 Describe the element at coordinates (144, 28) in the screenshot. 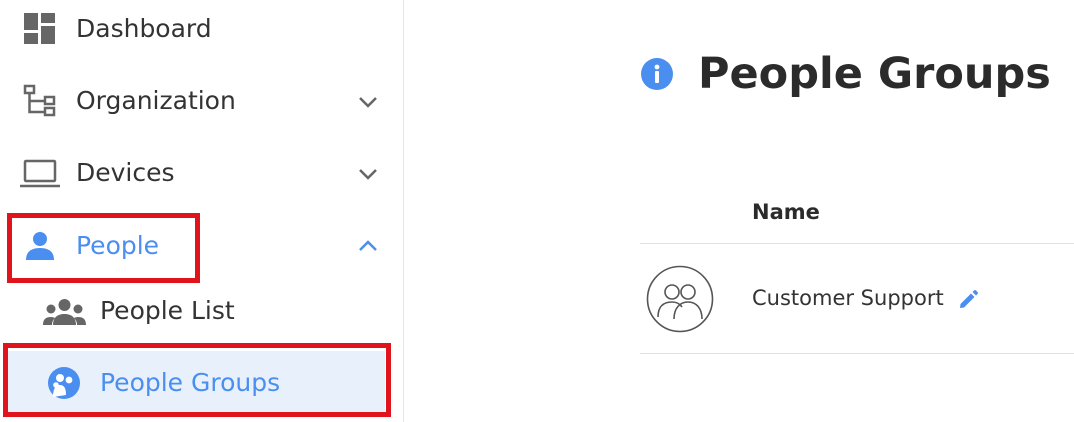

I see `sidebar-item-label: Dashboard` at that location.